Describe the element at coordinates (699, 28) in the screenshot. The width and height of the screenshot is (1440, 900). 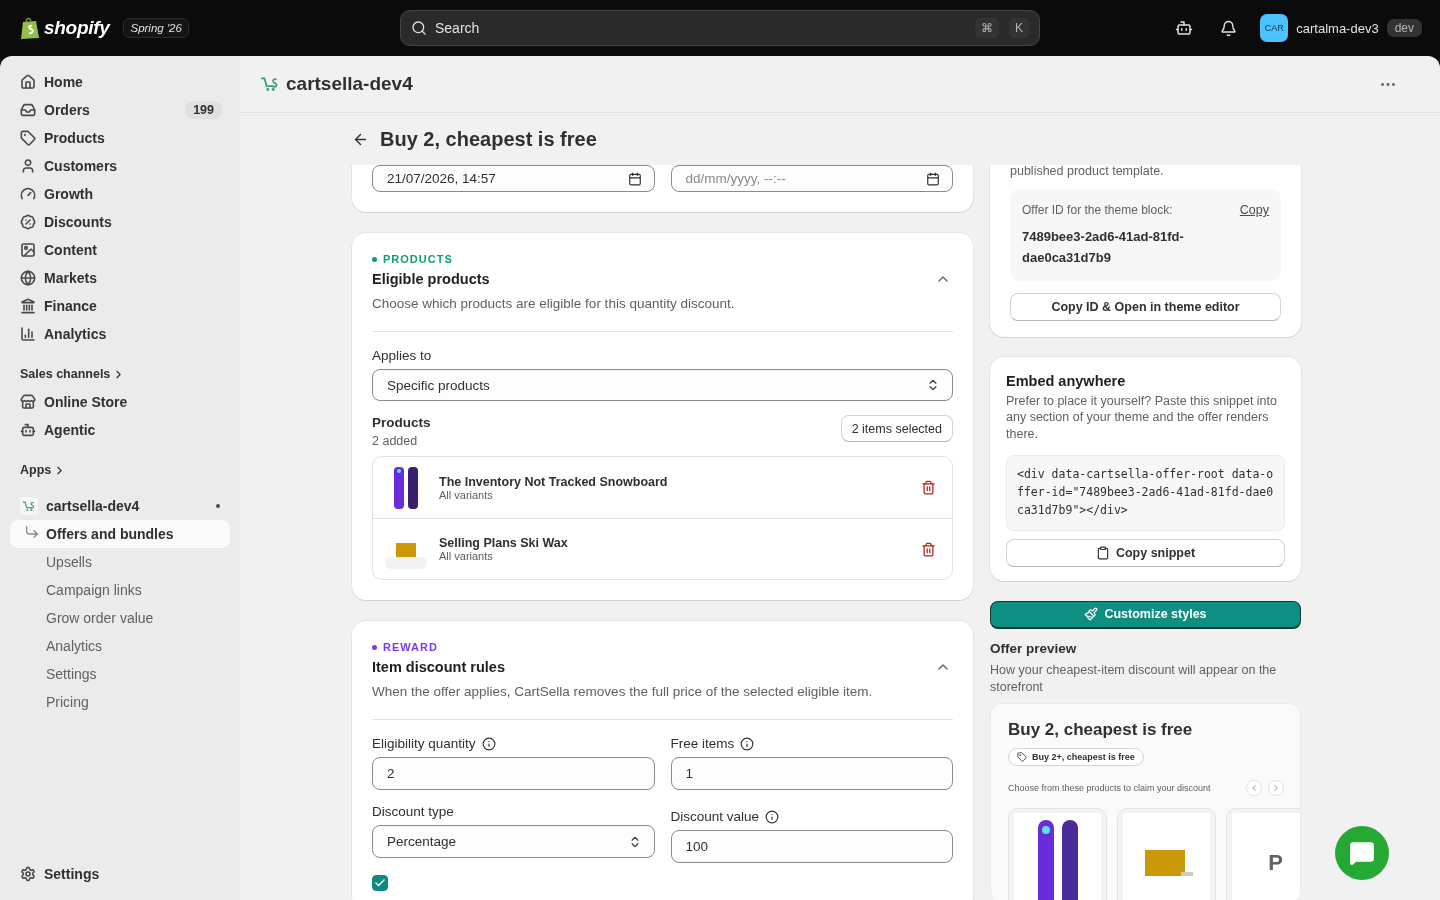
I see `search-input: Search` at that location.